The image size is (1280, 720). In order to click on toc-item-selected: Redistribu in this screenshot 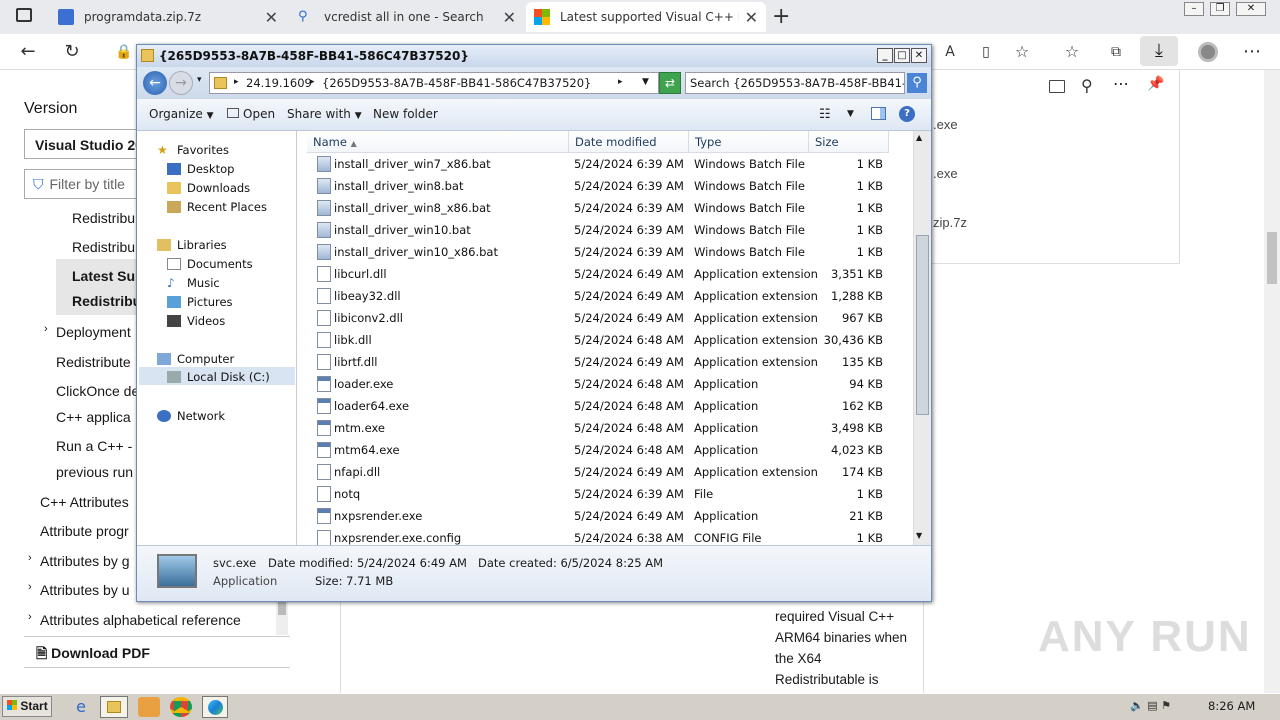, I will do `click(106, 301)`.